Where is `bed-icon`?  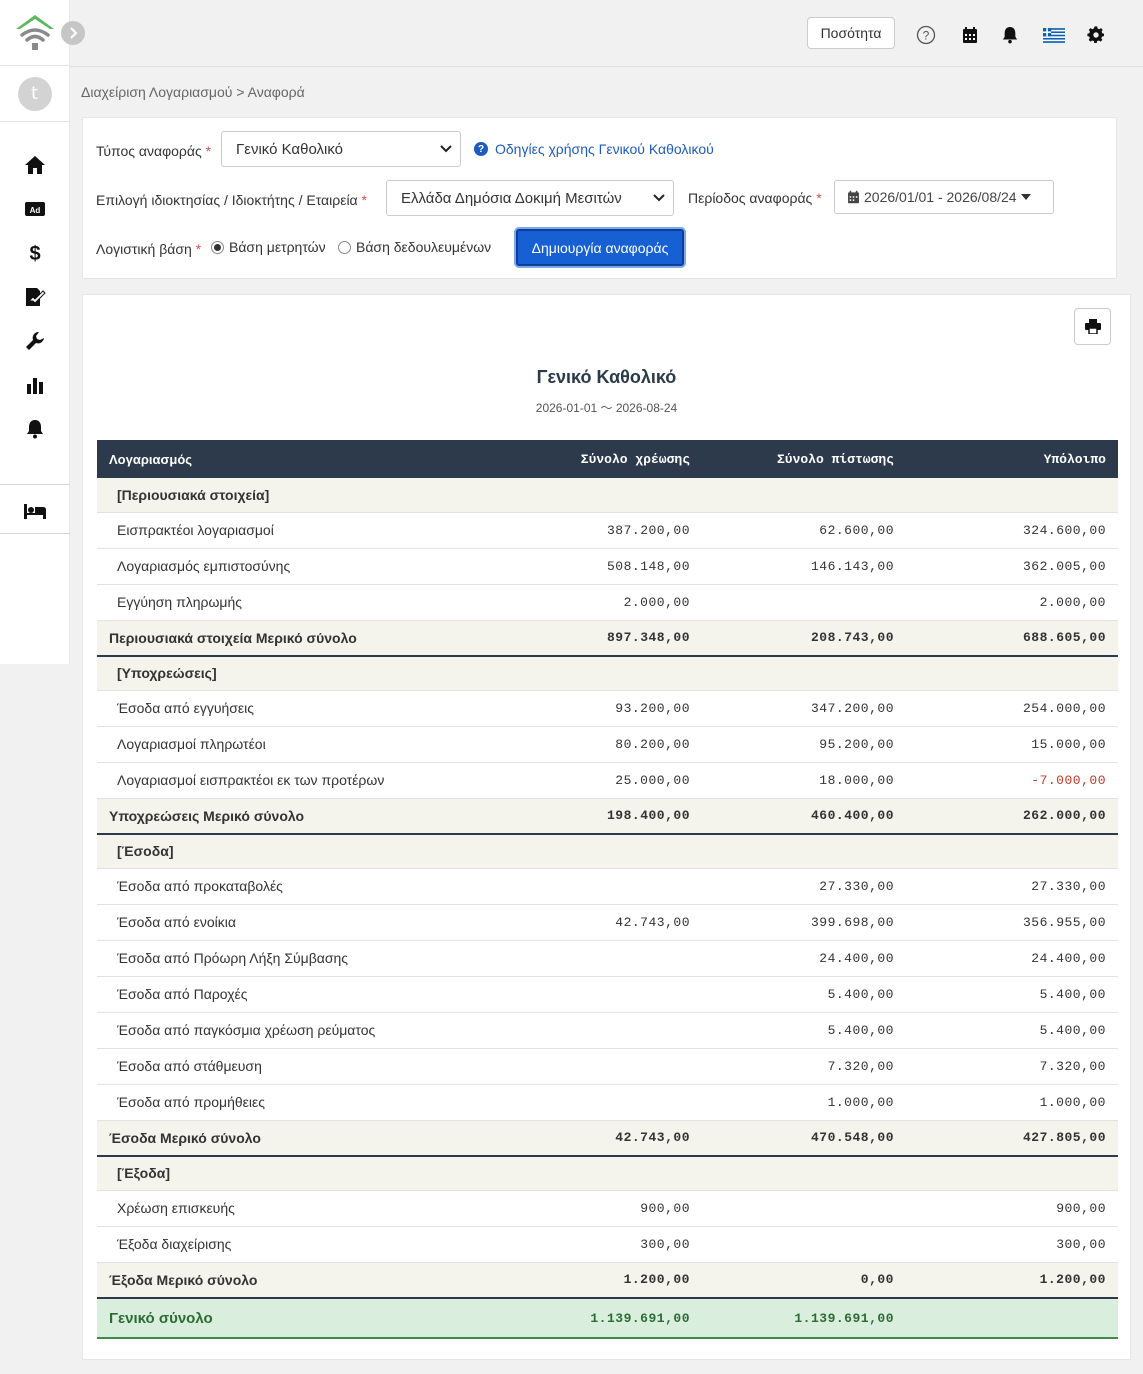
bed-icon is located at coordinates (35, 511).